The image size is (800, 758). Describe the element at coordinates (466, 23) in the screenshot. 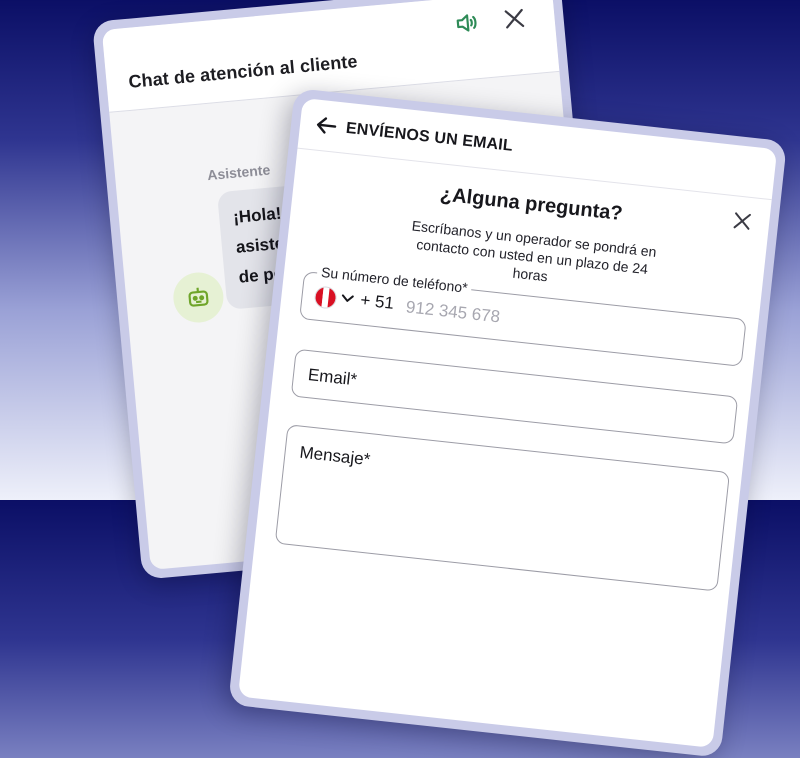

I see `speaker-icon` at that location.